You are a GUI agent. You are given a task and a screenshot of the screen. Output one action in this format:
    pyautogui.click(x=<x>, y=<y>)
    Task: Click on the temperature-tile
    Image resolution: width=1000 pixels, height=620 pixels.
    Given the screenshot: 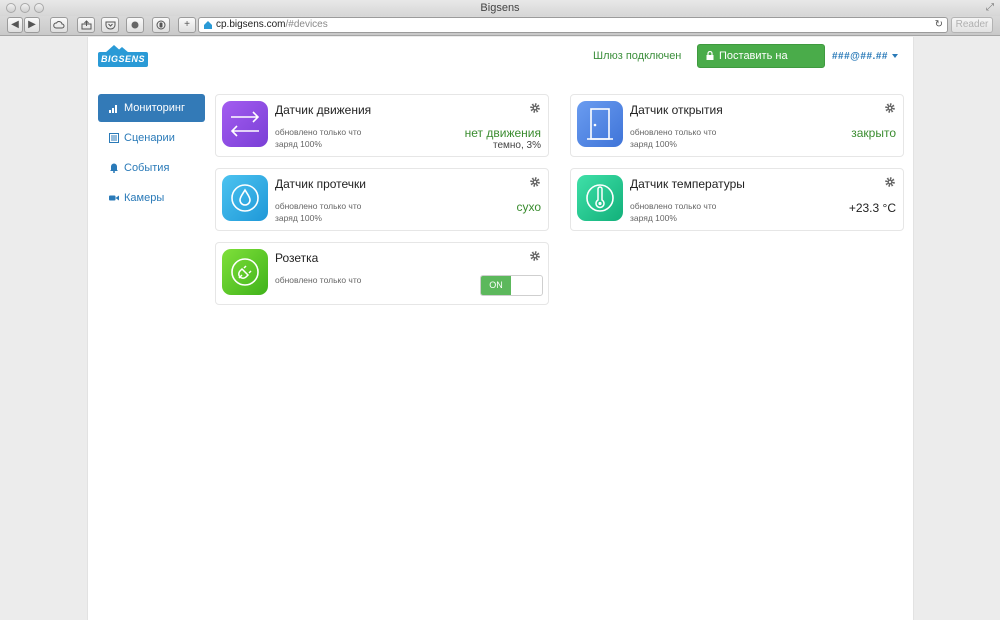 What is the action you would take?
    pyautogui.click(x=600, y=198)
    